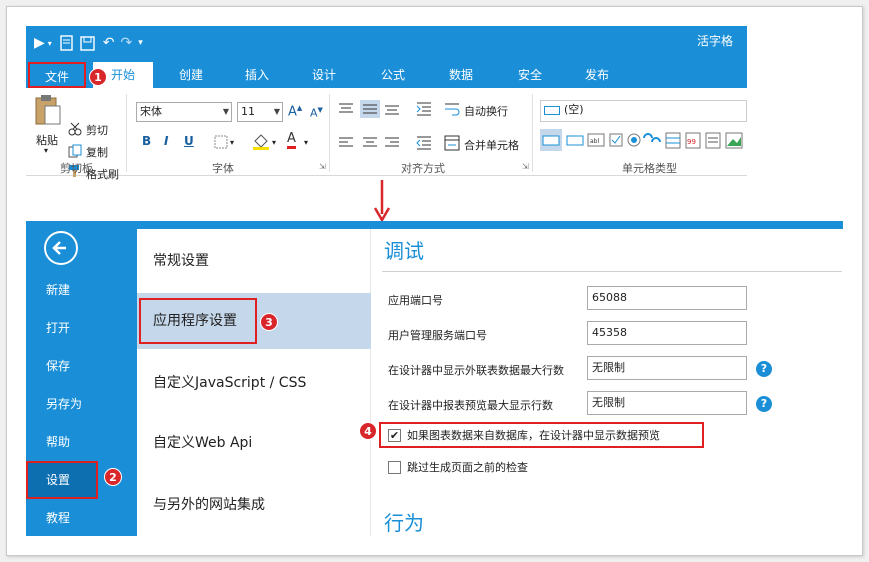  Describe the element at coordinates (346, 143) in the screenshot. I see `align-left-icon` at that location.